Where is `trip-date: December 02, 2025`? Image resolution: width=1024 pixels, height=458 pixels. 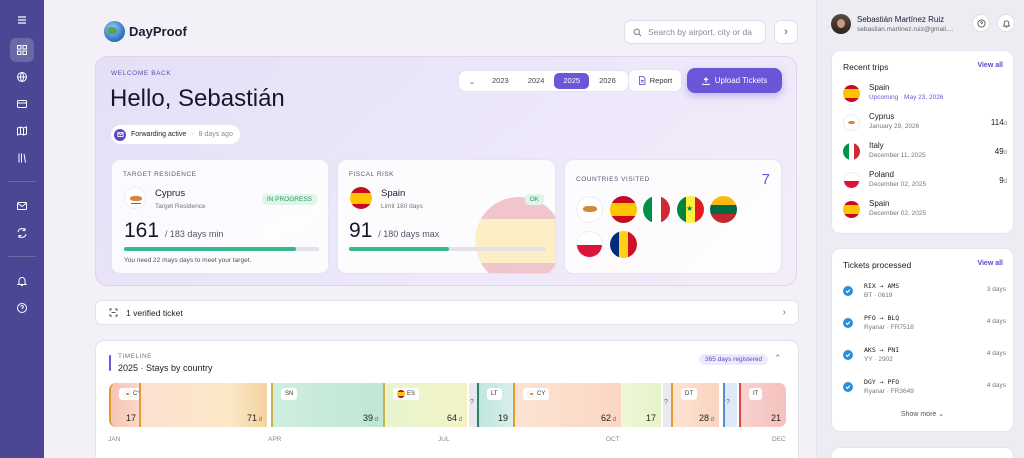
trip-date: December 02, 2025 is located at coordinates (898, 184).